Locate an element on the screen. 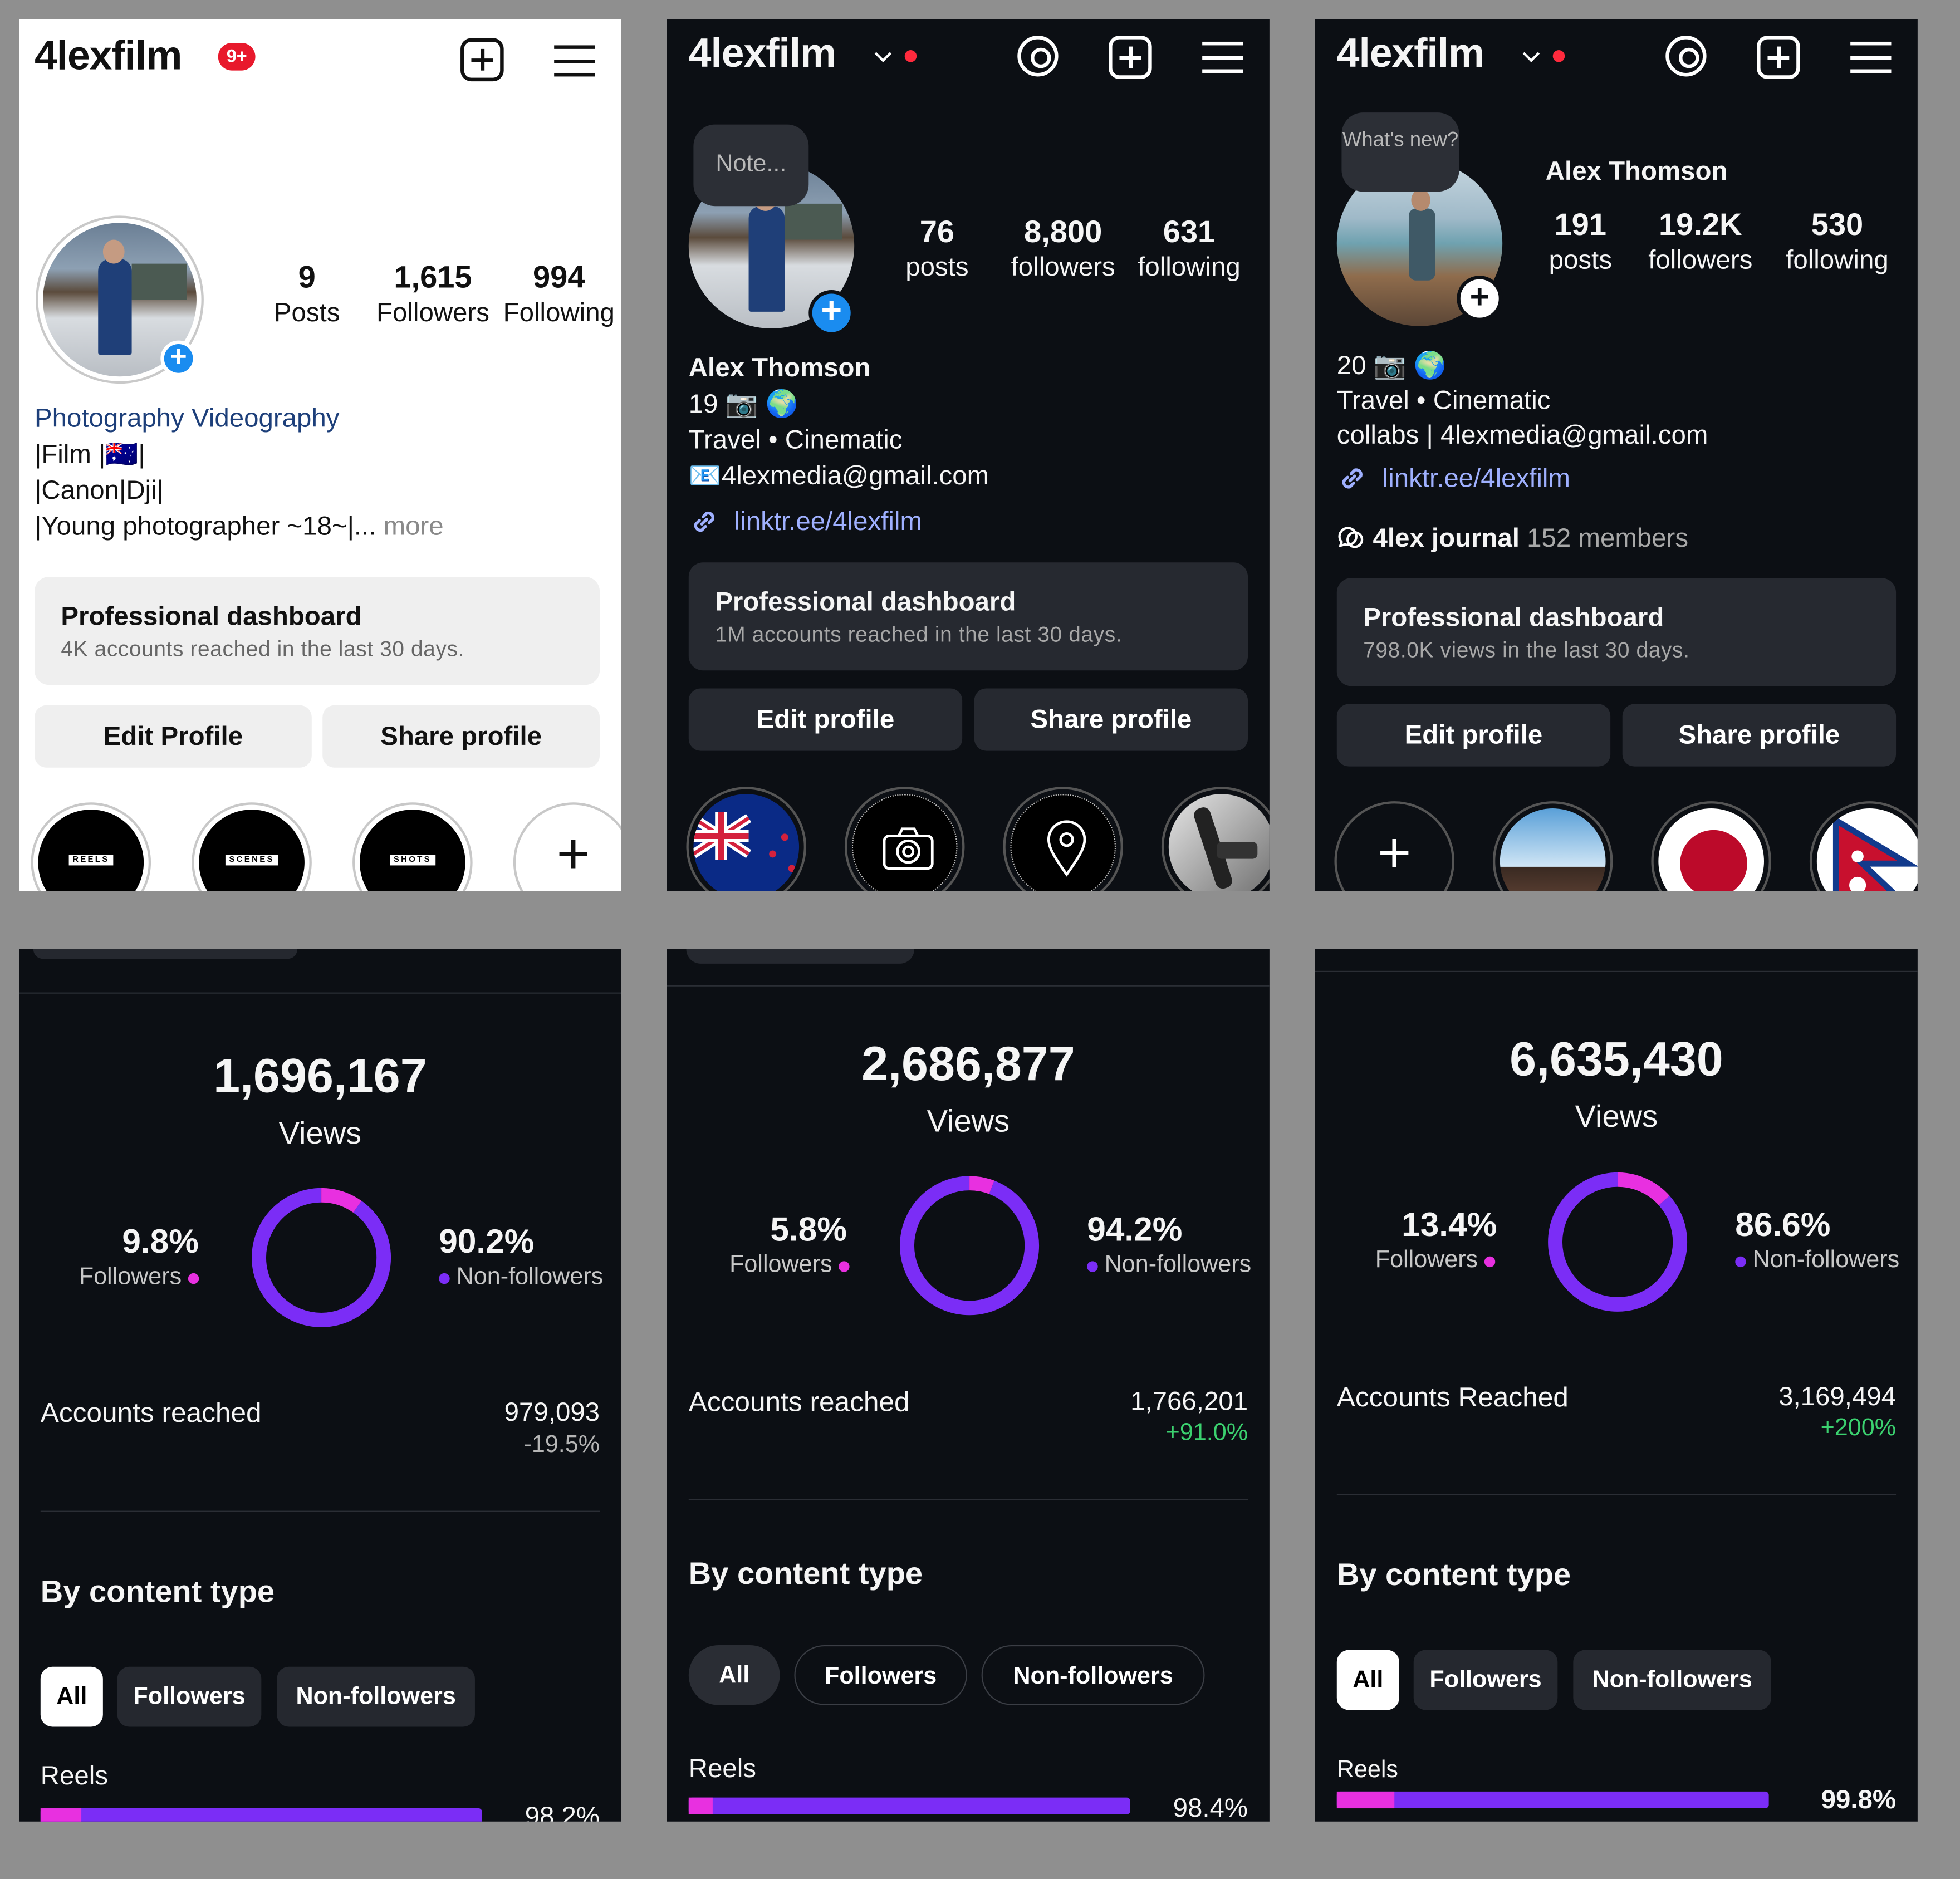 The image size is (1960, 1879). highlight-gimbal is located at coordinates (1215, 839).